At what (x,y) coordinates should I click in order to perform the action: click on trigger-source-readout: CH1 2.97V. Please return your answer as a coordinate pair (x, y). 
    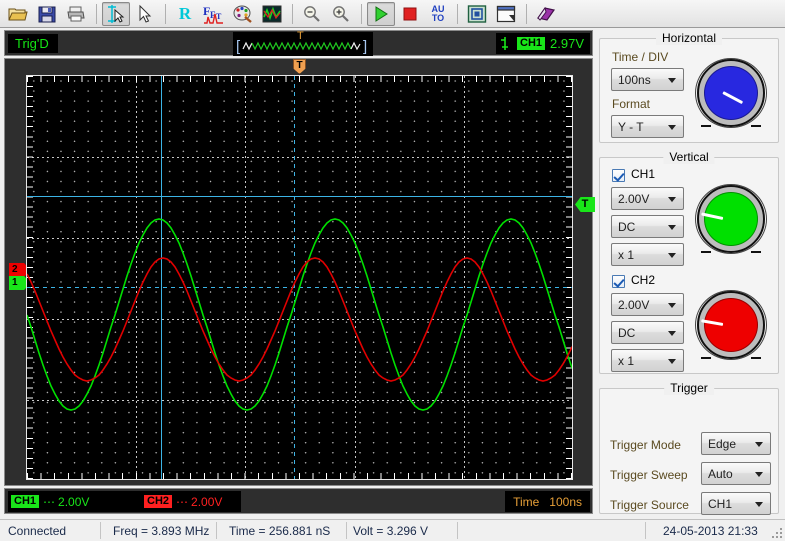
    Looking at the image, I should click on (543, 43).